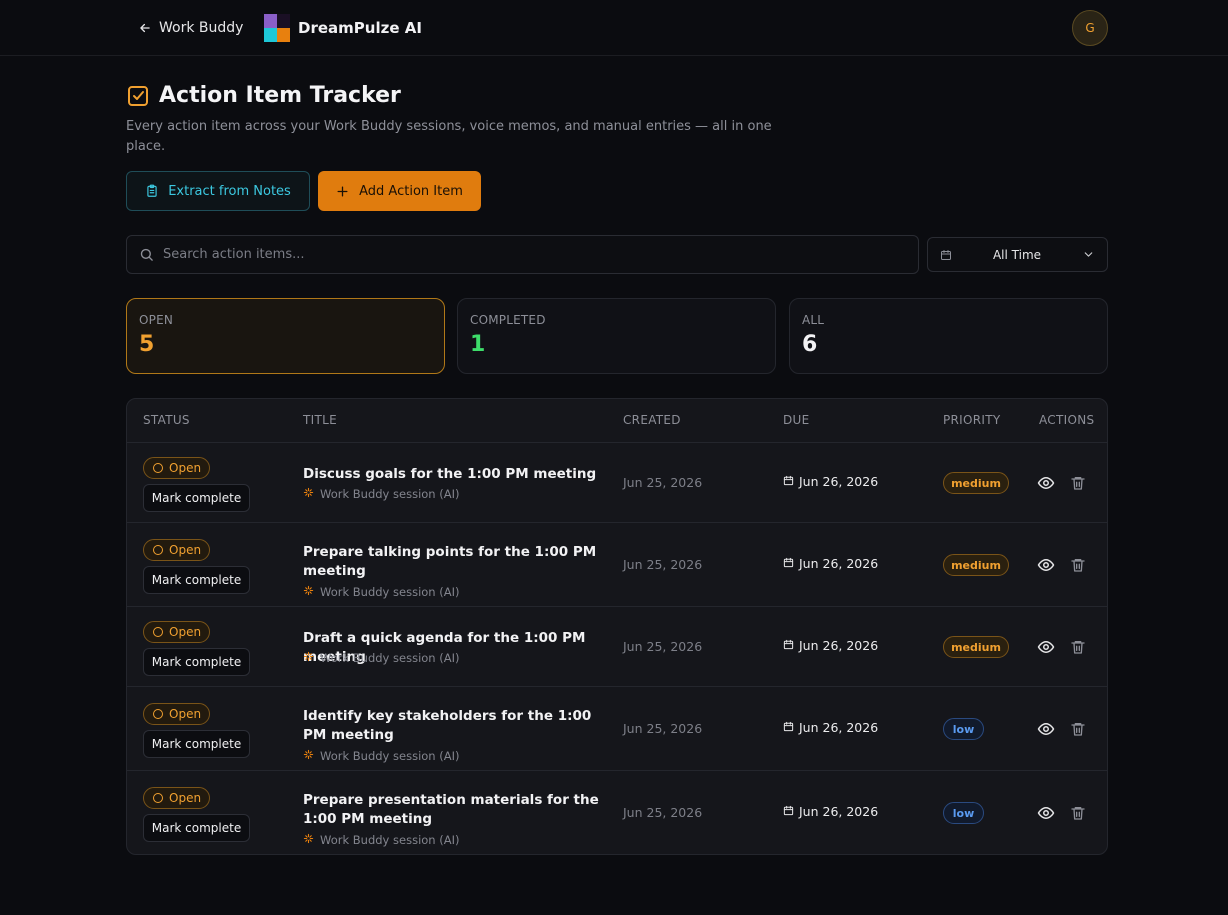 Image resolution: width=1228 pixels, height=915 pixels. I want to click on extract-button-label: Extract from Notes, so click(229, 191).